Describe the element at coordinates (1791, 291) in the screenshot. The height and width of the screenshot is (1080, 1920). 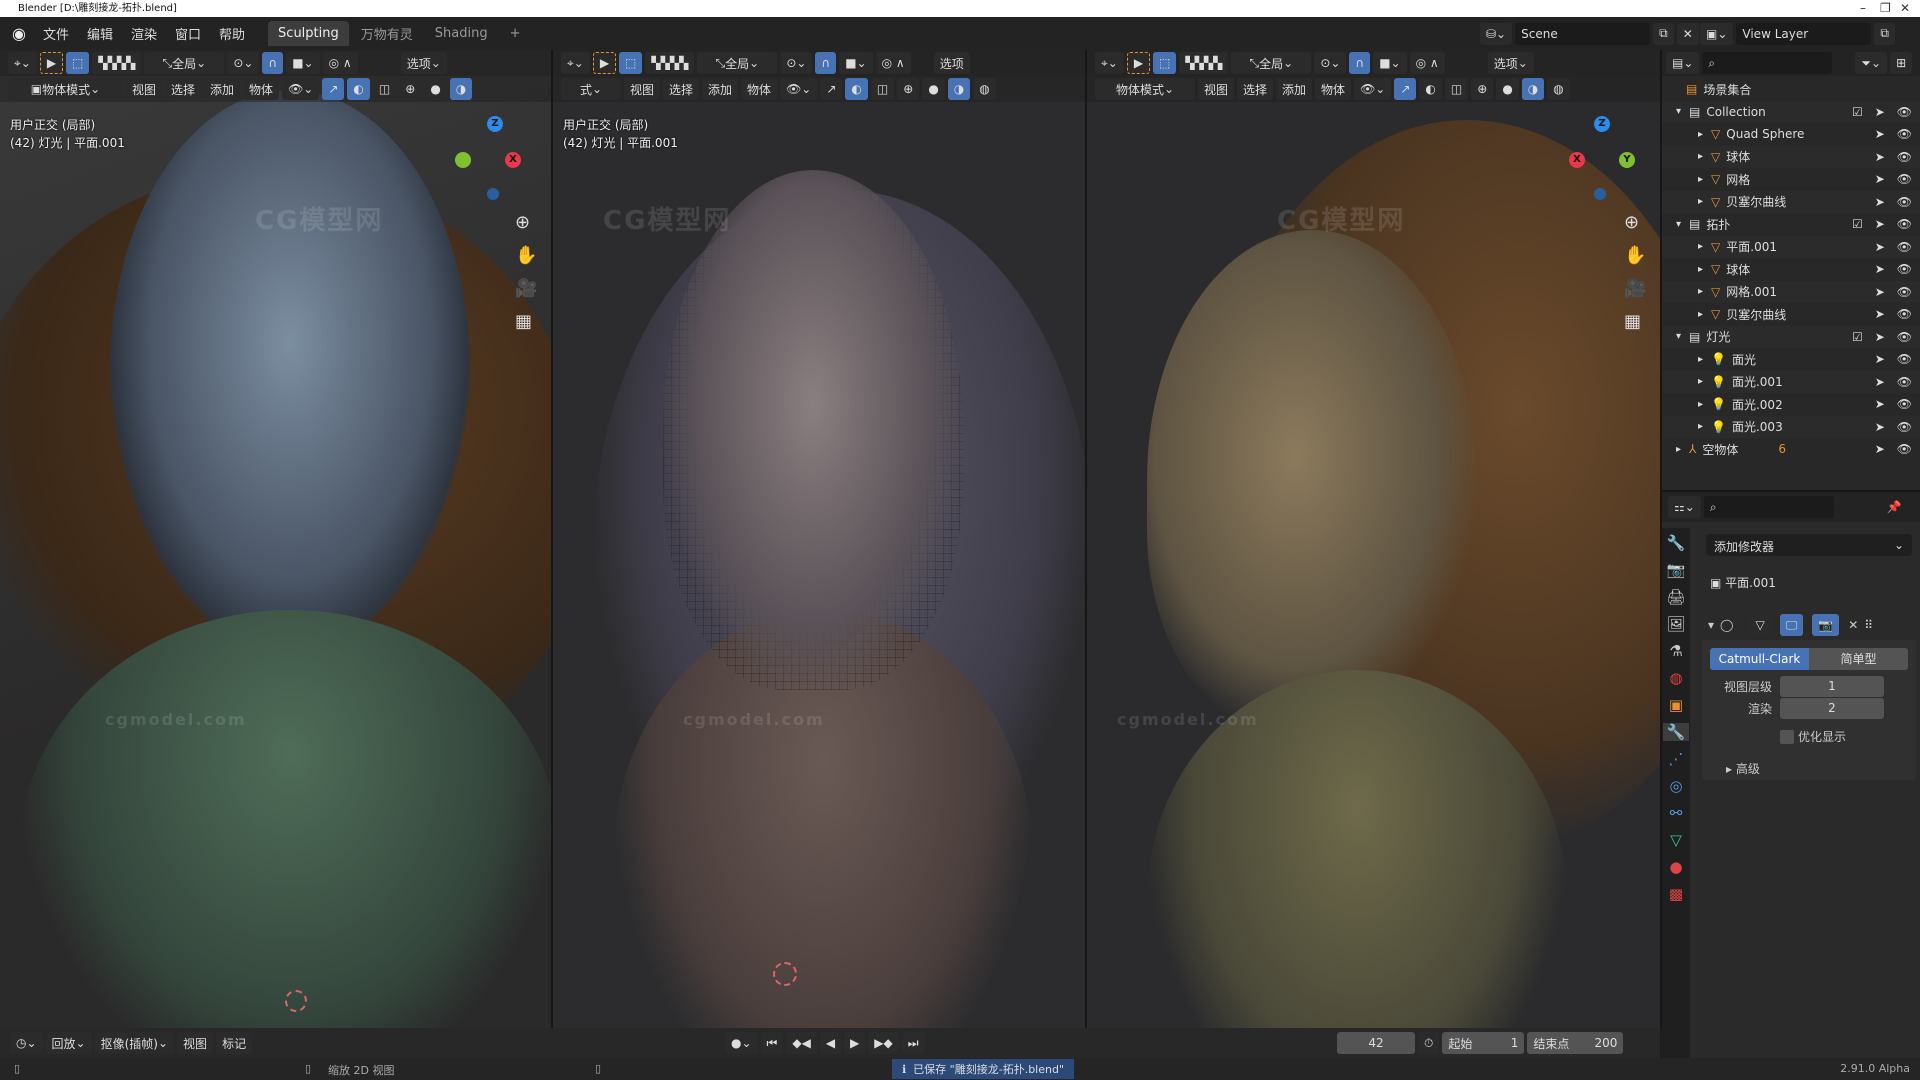
I see `outliner-item: ▸ ▽ 网格.001 ➤ 👁` at that location.